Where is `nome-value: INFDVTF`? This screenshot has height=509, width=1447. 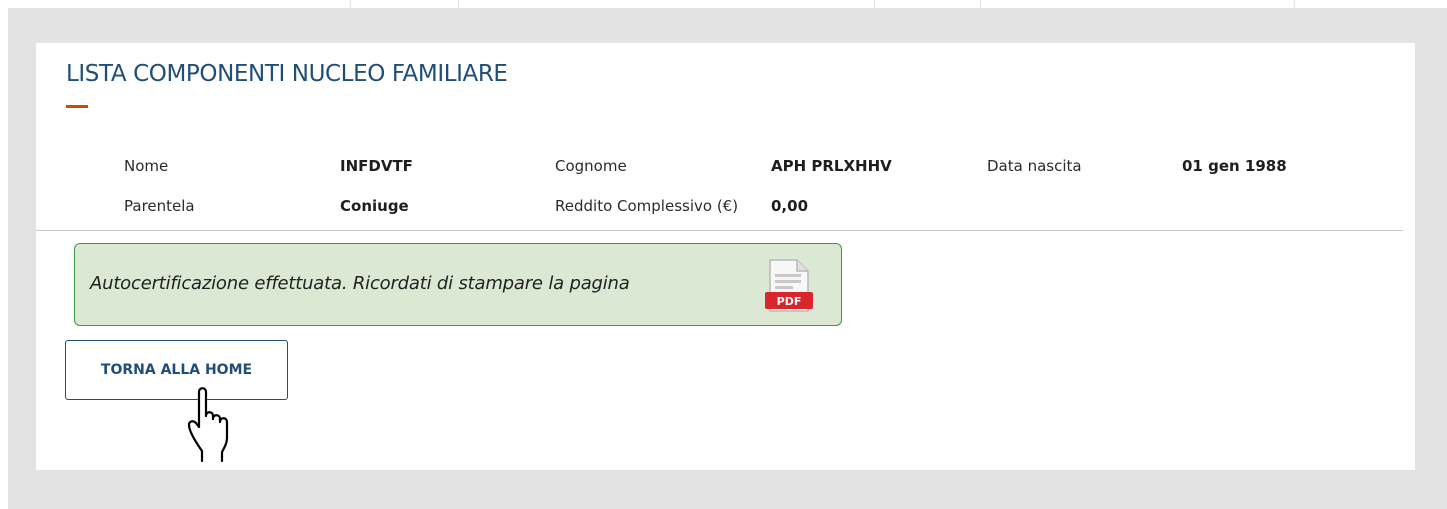 nome-value: INFDVTF is located at coordinates (376, 166).